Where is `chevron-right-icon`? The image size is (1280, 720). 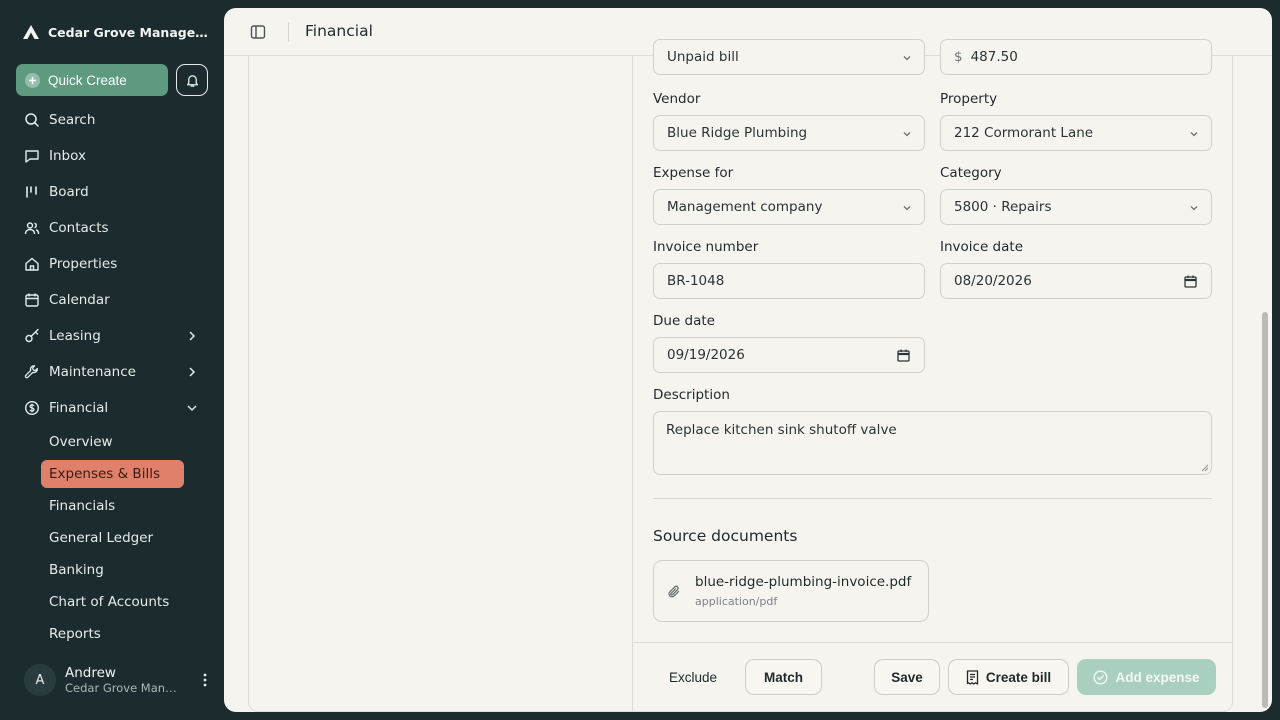 chevron-right-icon is located at coordinates (192, 372).